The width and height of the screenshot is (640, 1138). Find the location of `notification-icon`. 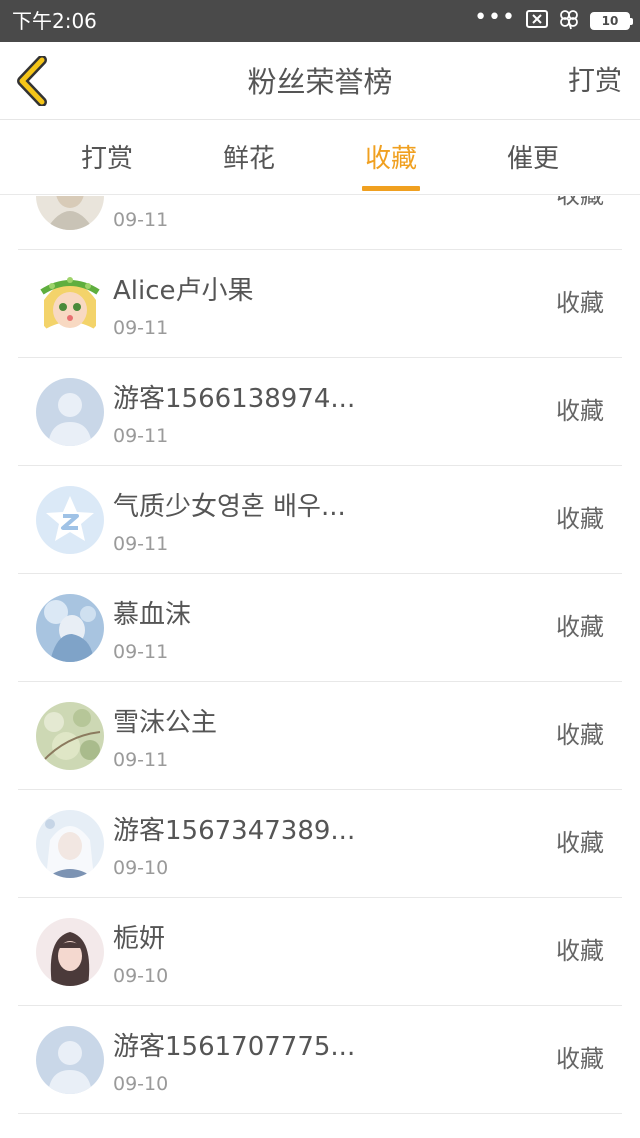

notification-icon is located at coordinates (537, 21).